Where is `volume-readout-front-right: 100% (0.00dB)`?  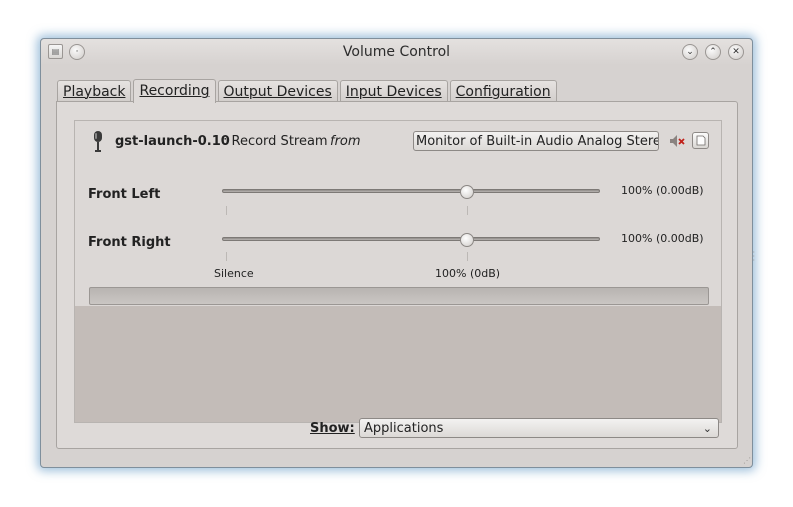
volume-readout-front-right: 100% (0.00dB) is located at coordinates (662, 238).